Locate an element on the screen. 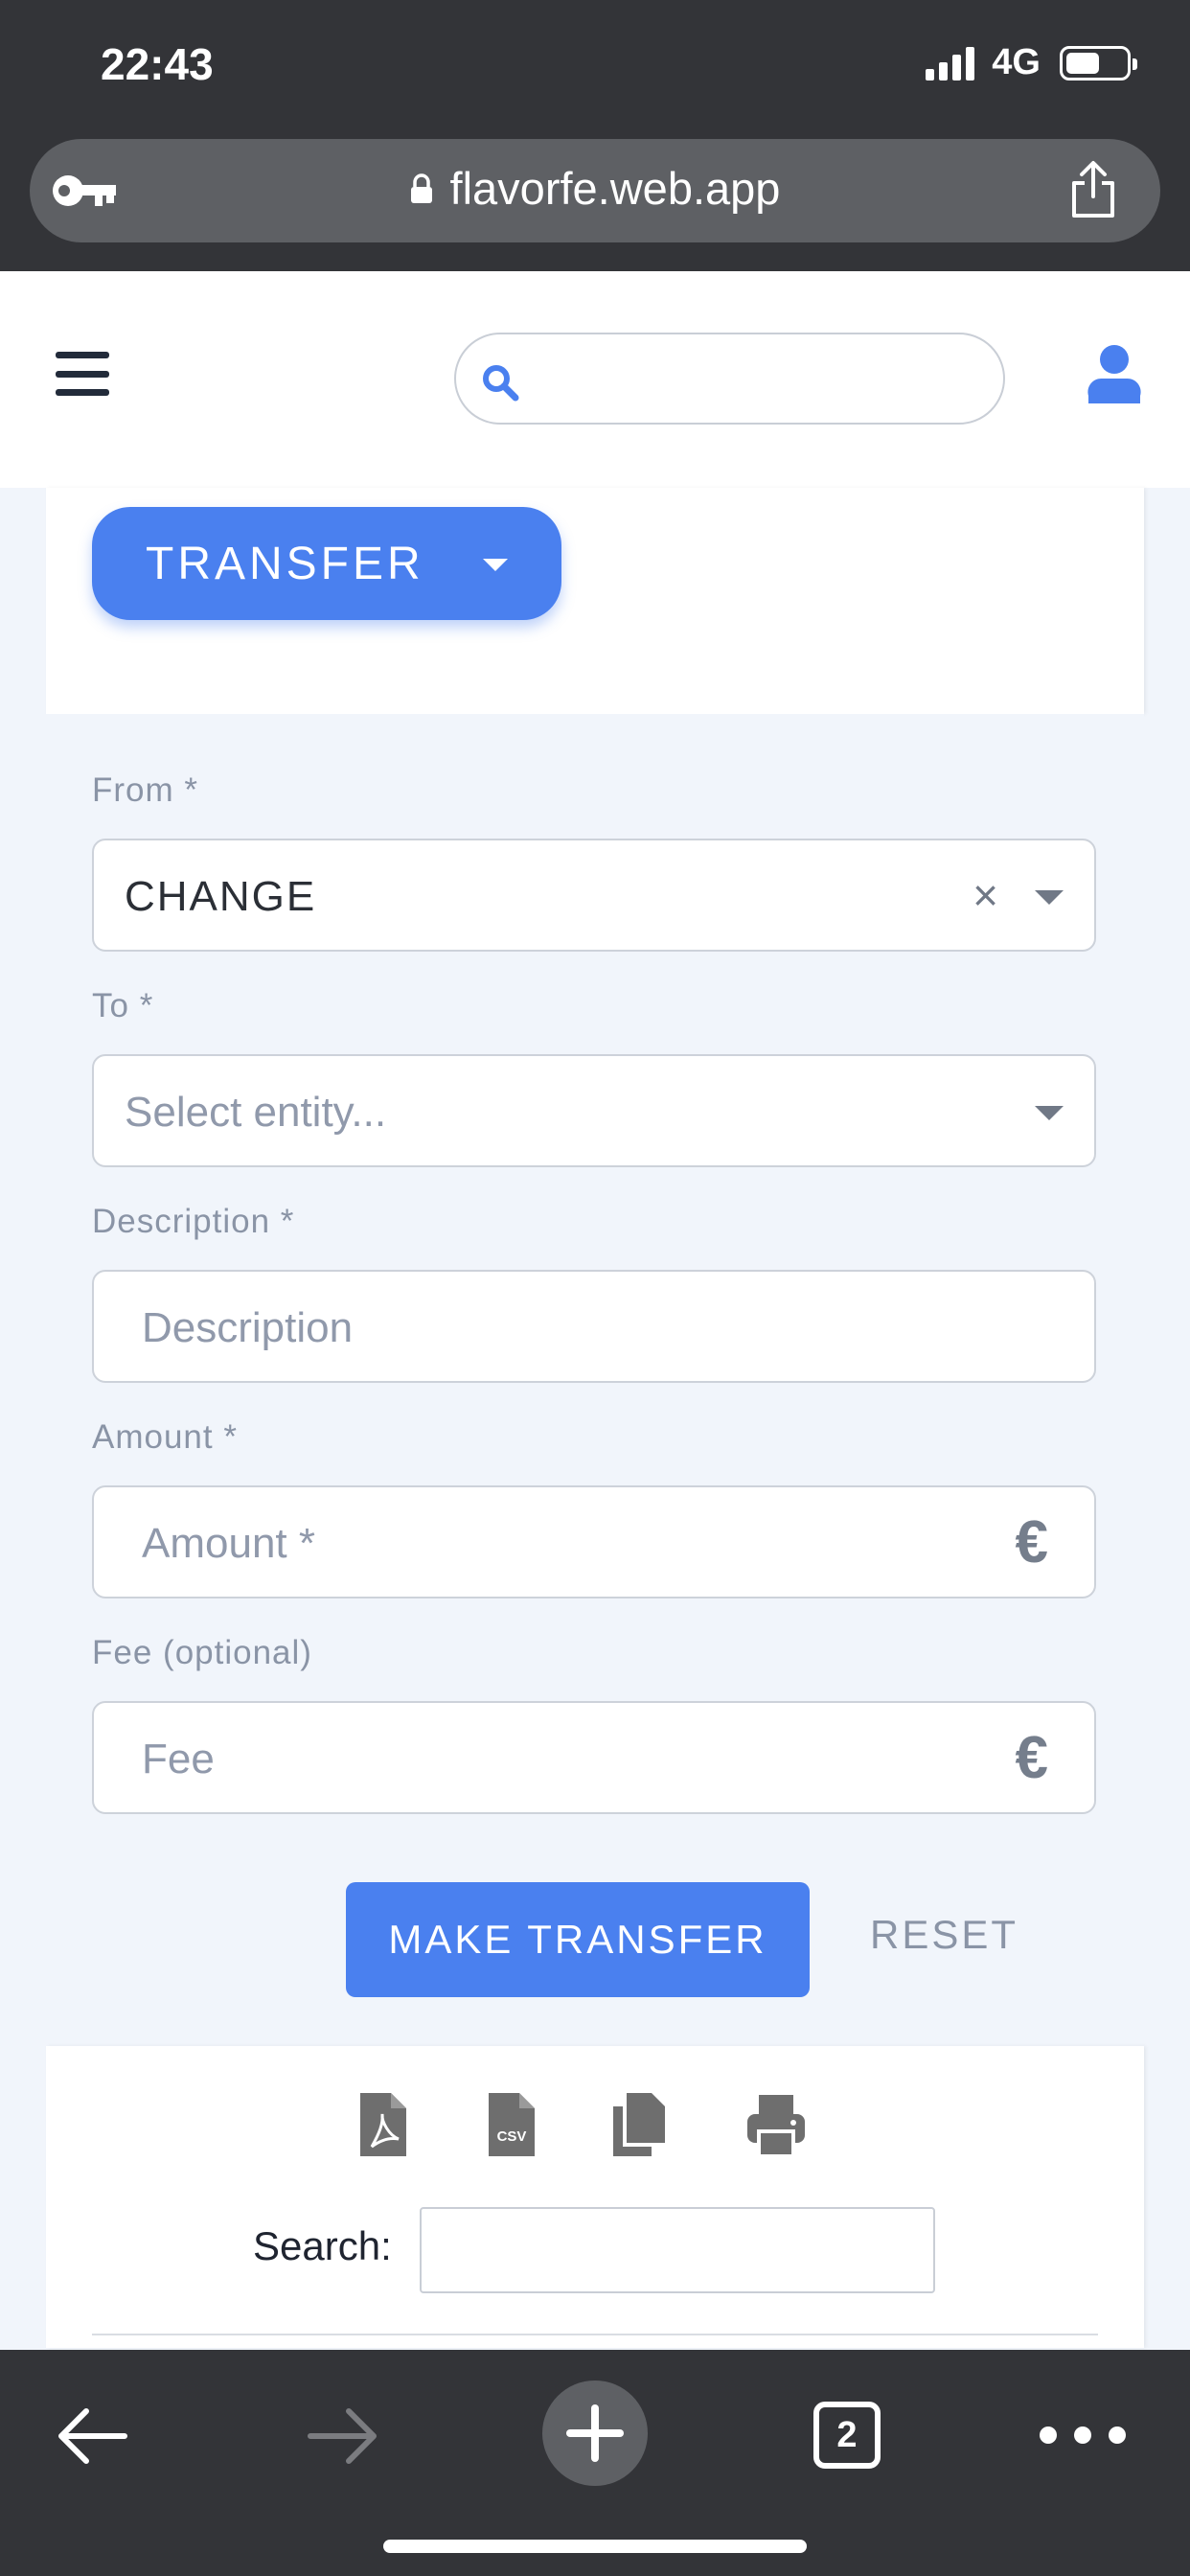 This screenshot has height=2576, width=1190. browser-toolbar: 2 is located at coordinates (595, 2463).